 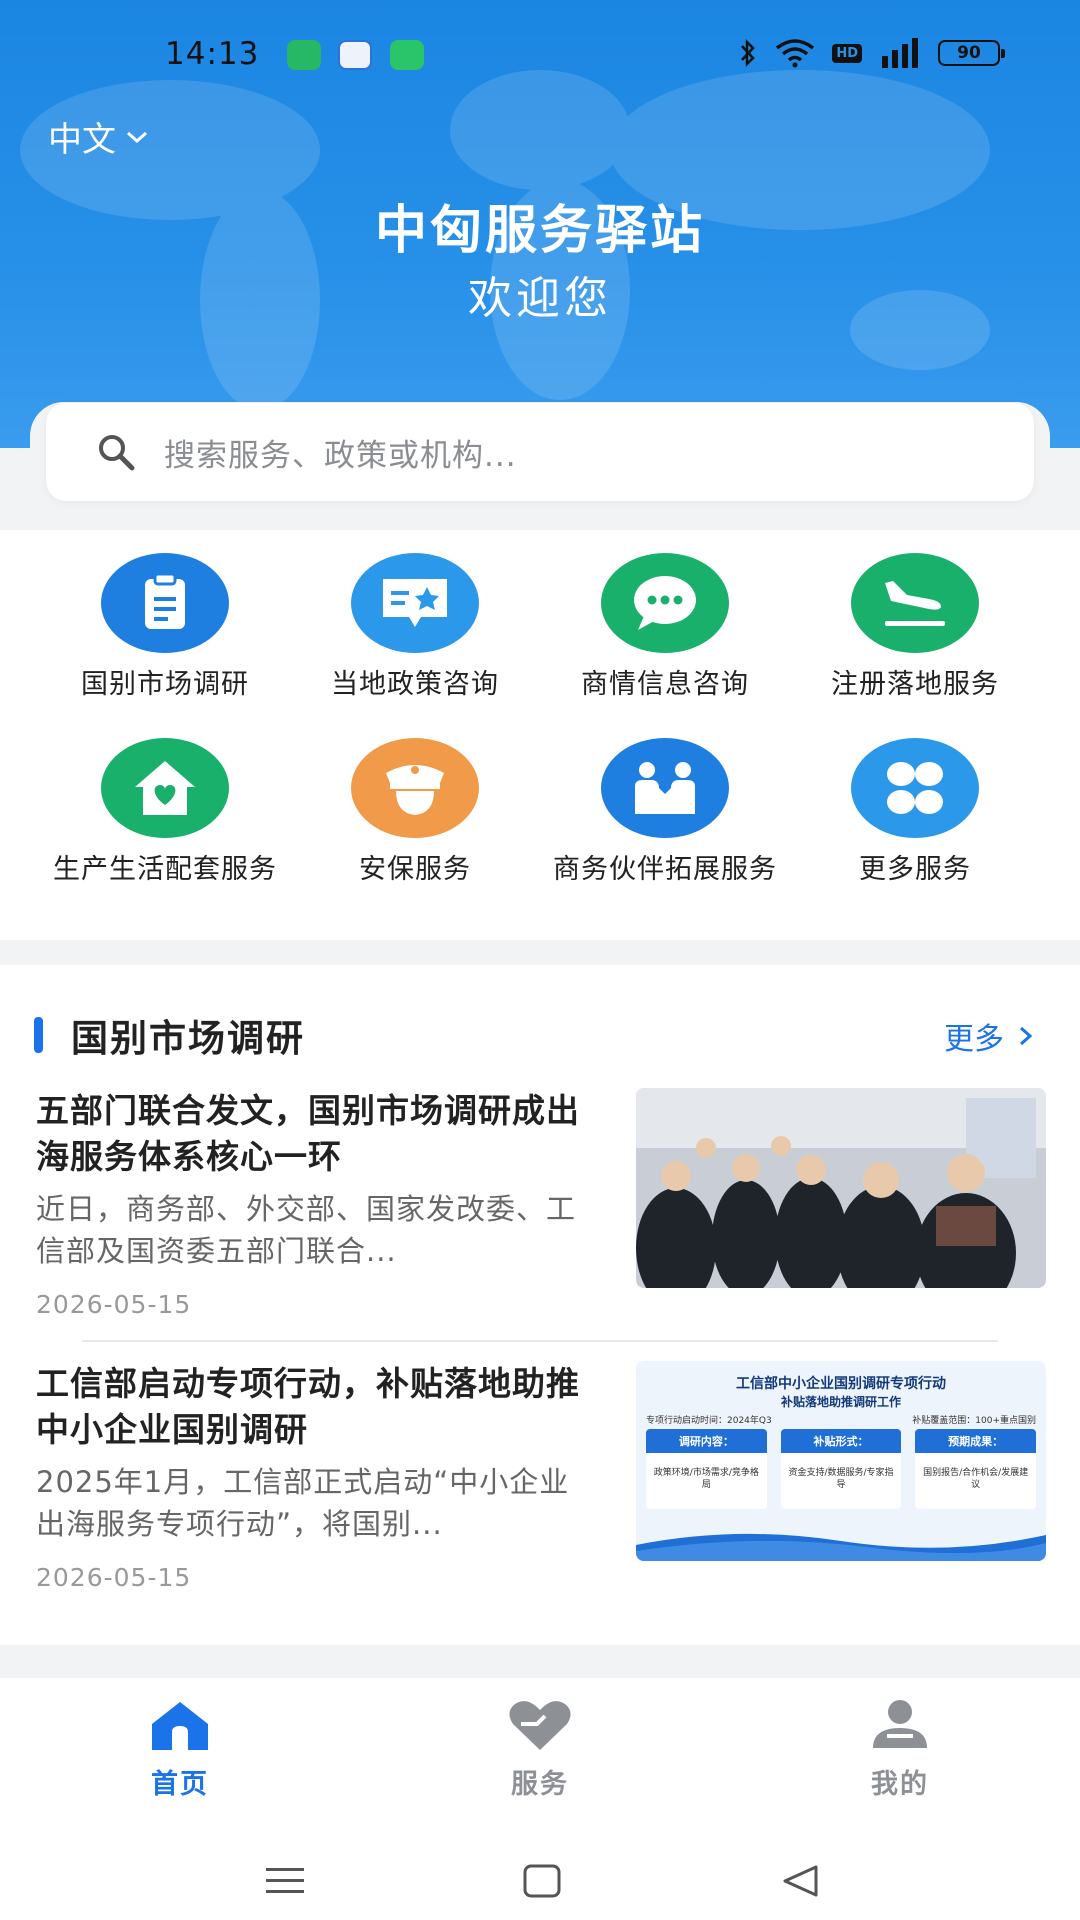 I want to click on thumb-card-body: 国别报告/合作机会/发展建议, so click(x=976, y=1479).